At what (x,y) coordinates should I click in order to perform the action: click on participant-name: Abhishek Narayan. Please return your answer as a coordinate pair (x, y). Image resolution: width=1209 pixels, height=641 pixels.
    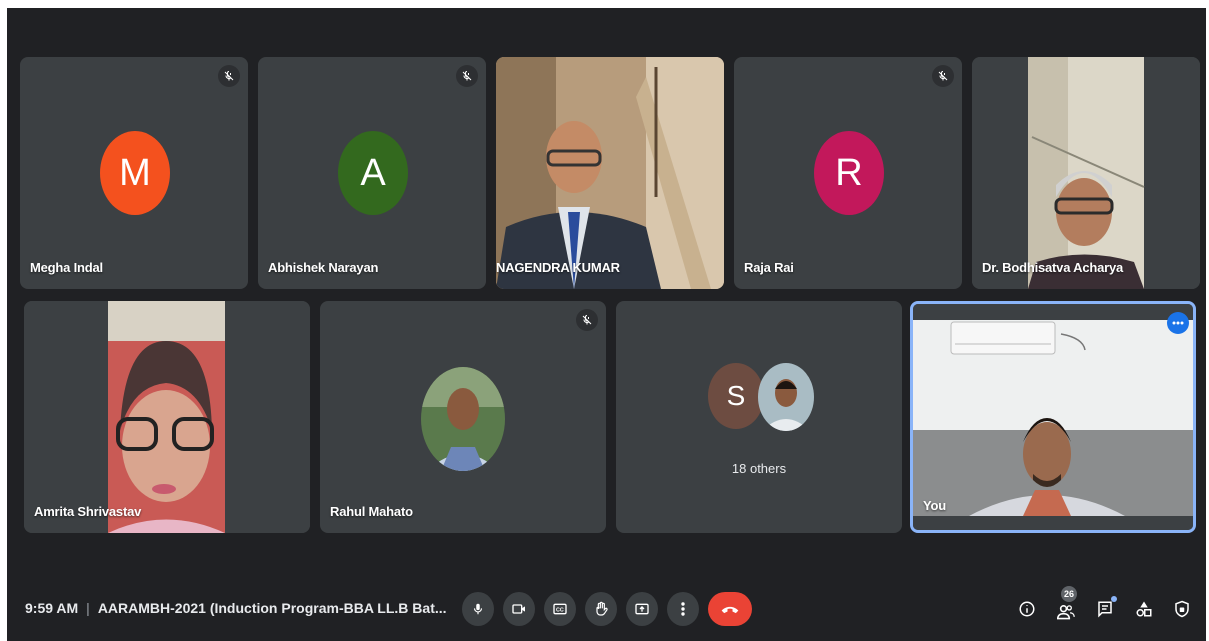
    Looking at the image, I should click on (323, 267).